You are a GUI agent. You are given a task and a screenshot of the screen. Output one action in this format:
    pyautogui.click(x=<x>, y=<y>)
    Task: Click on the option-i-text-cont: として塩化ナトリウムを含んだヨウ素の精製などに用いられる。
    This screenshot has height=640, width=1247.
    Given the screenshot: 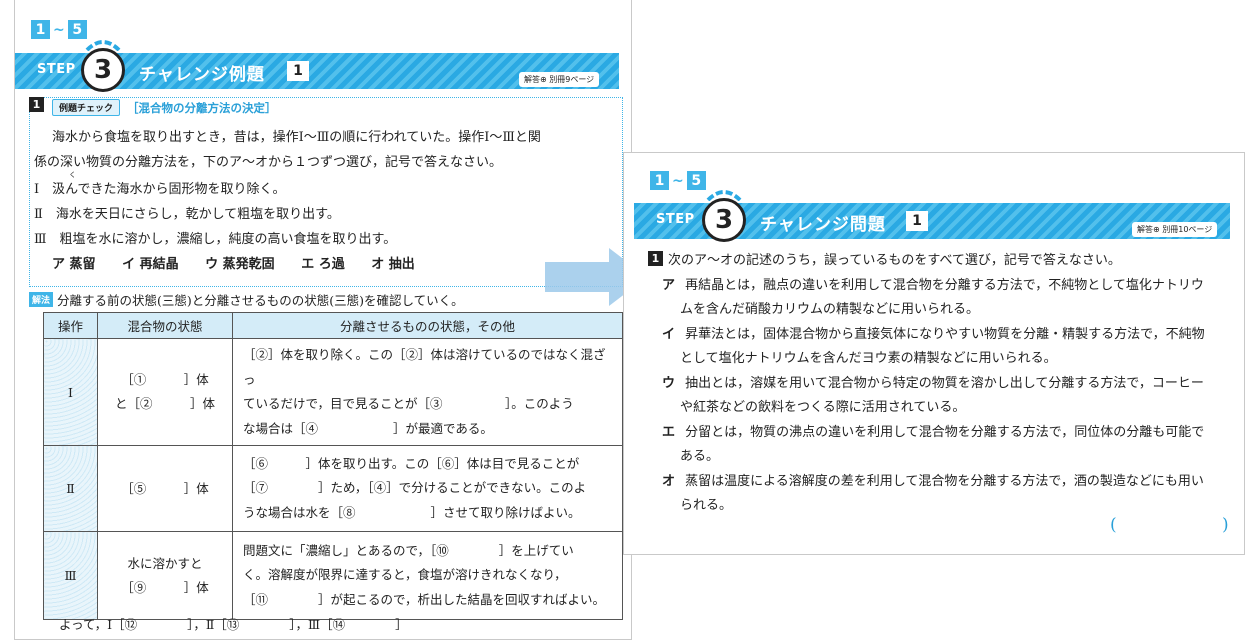 What is the action you would take?
    pyautogui.click(x=868, y=358)
    